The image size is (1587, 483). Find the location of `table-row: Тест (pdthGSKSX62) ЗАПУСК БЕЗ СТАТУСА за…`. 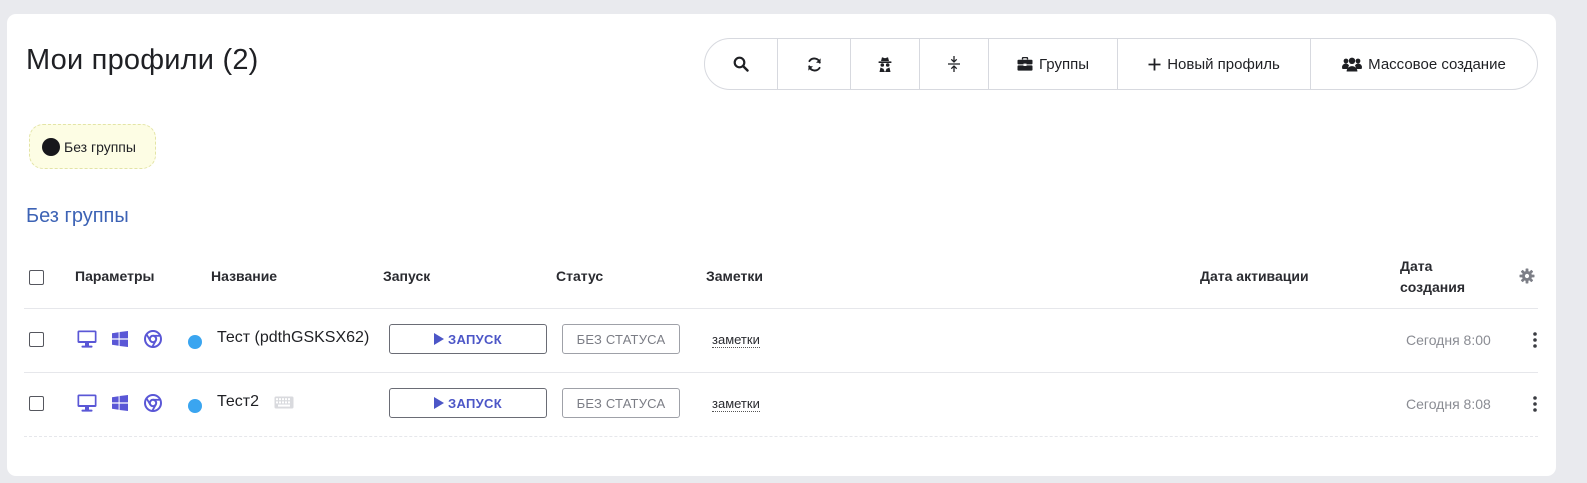

table-row: Тест (pdthGSKSX62) ЗАПУСК БЕЗ СТАТУСА за… is located at coordinates (781, 341).